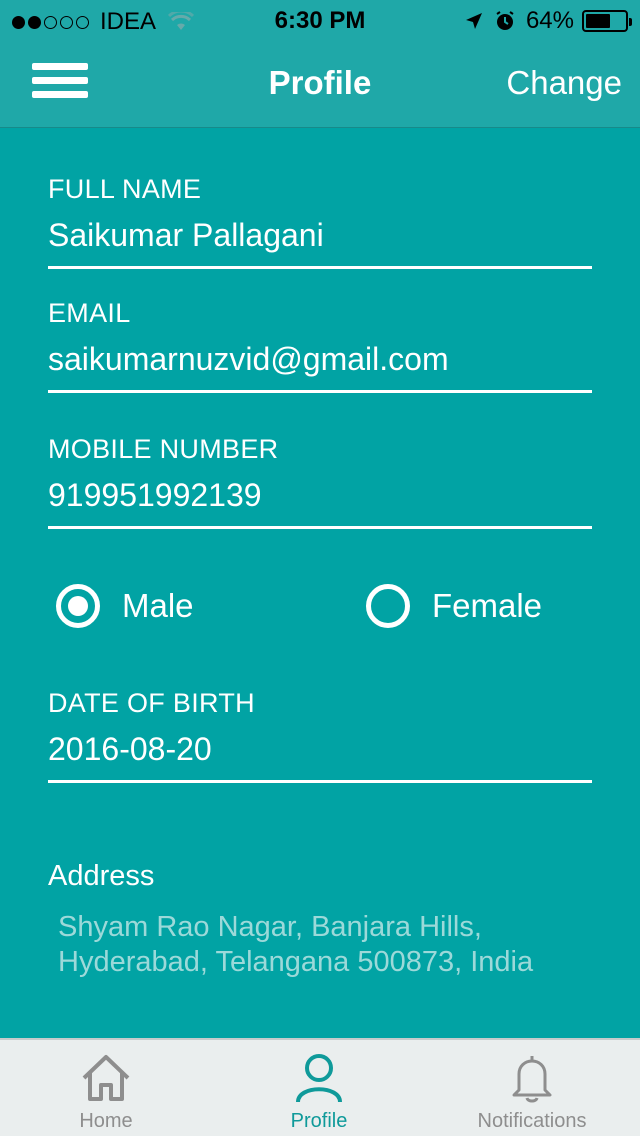 The height and width of the screenshot is (1136, 640). I want to click on gender-label-female: Female, so click(487, 605).